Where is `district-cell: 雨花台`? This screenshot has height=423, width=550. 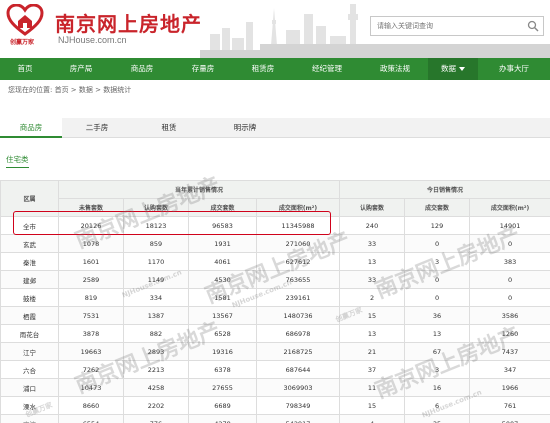 district-cell: 雨花台 is located at coordinates (29, 333).